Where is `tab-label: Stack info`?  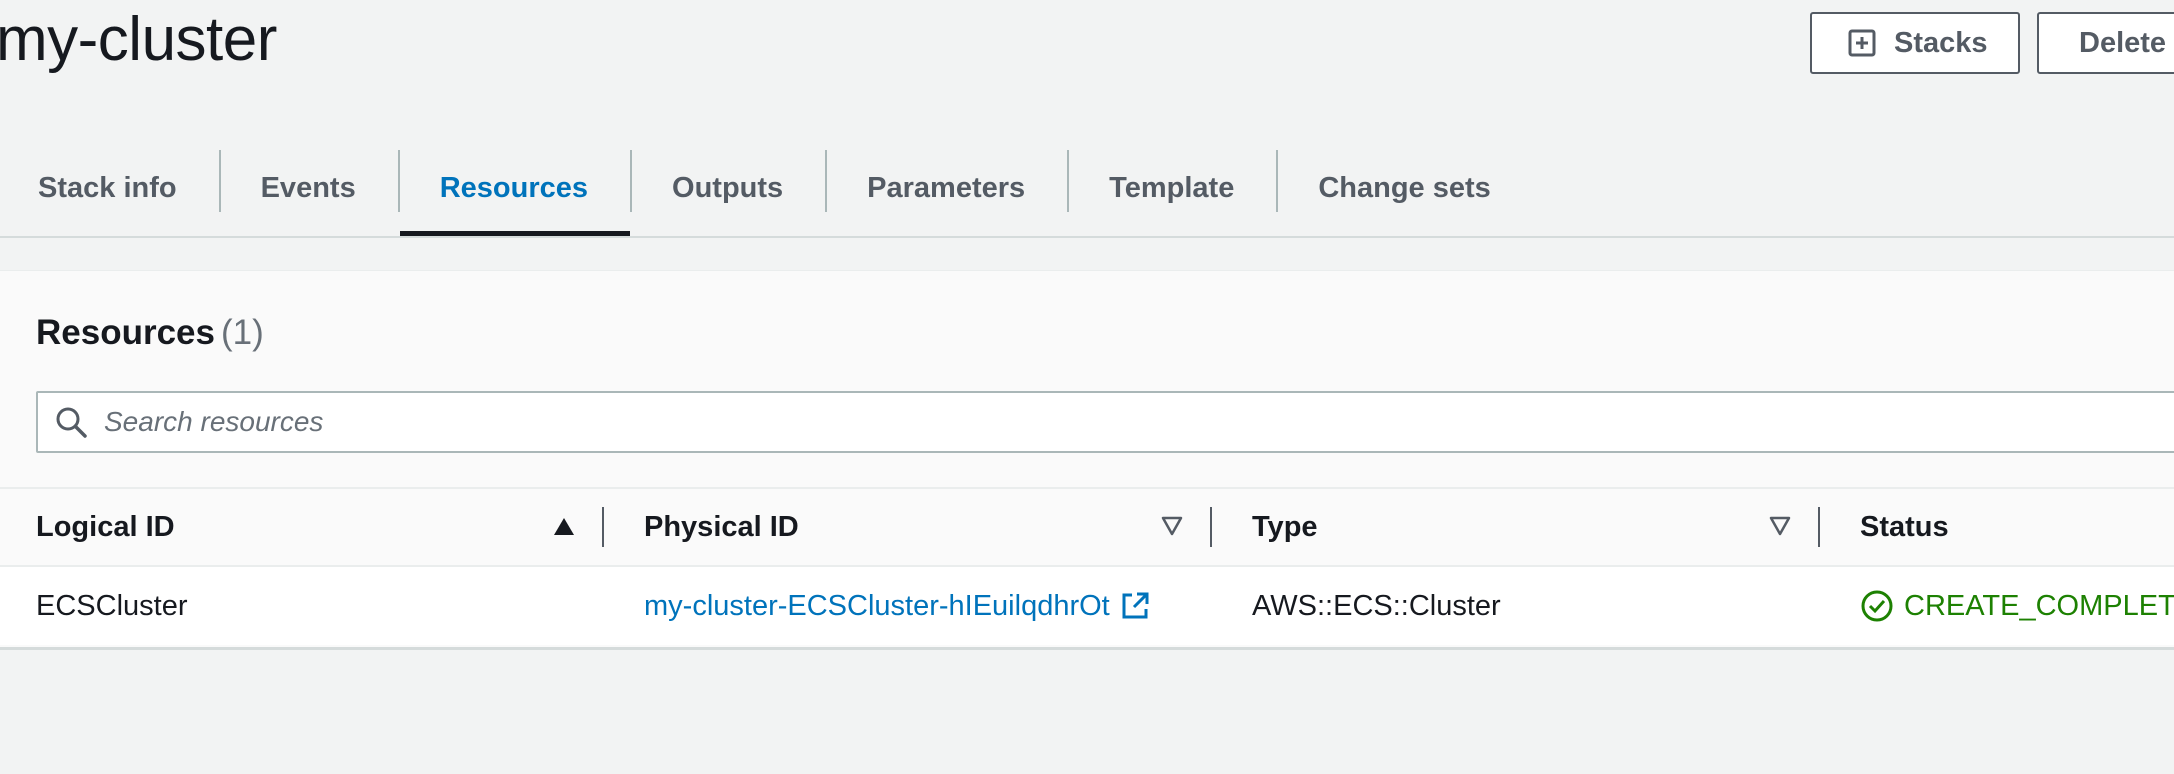 tab-label: Stack info is located at coordinates (107, 187).